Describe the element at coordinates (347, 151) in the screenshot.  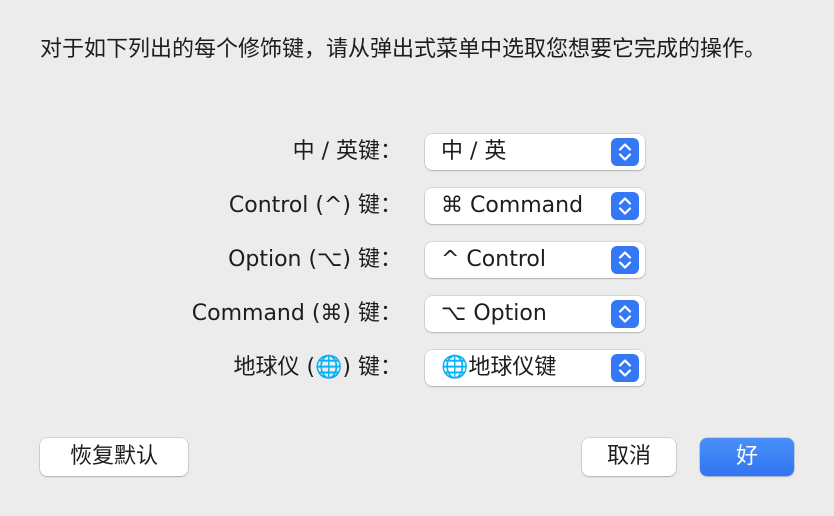
I see `modifier-label-zh-en: 中 / 英键：` at that location.